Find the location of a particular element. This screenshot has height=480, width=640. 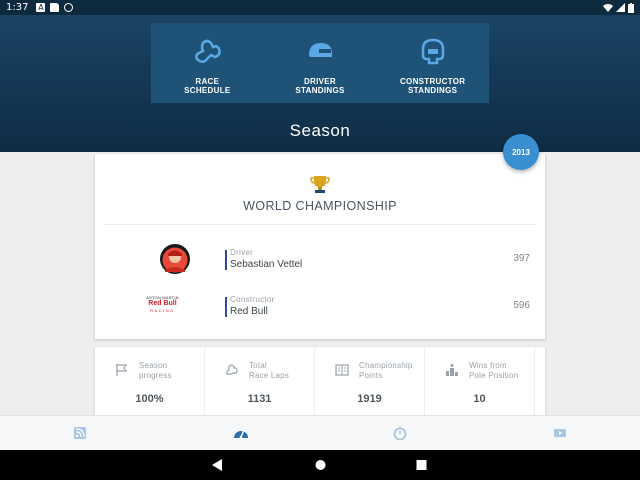

track-icon is located at coordinates (208, 51).